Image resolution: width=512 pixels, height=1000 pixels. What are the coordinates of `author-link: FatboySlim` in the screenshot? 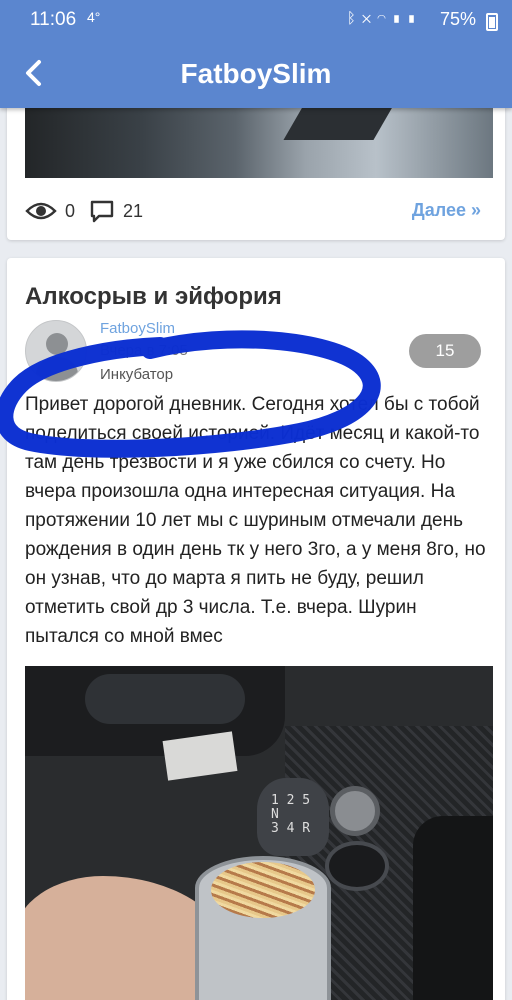 It's located at (137, 328).